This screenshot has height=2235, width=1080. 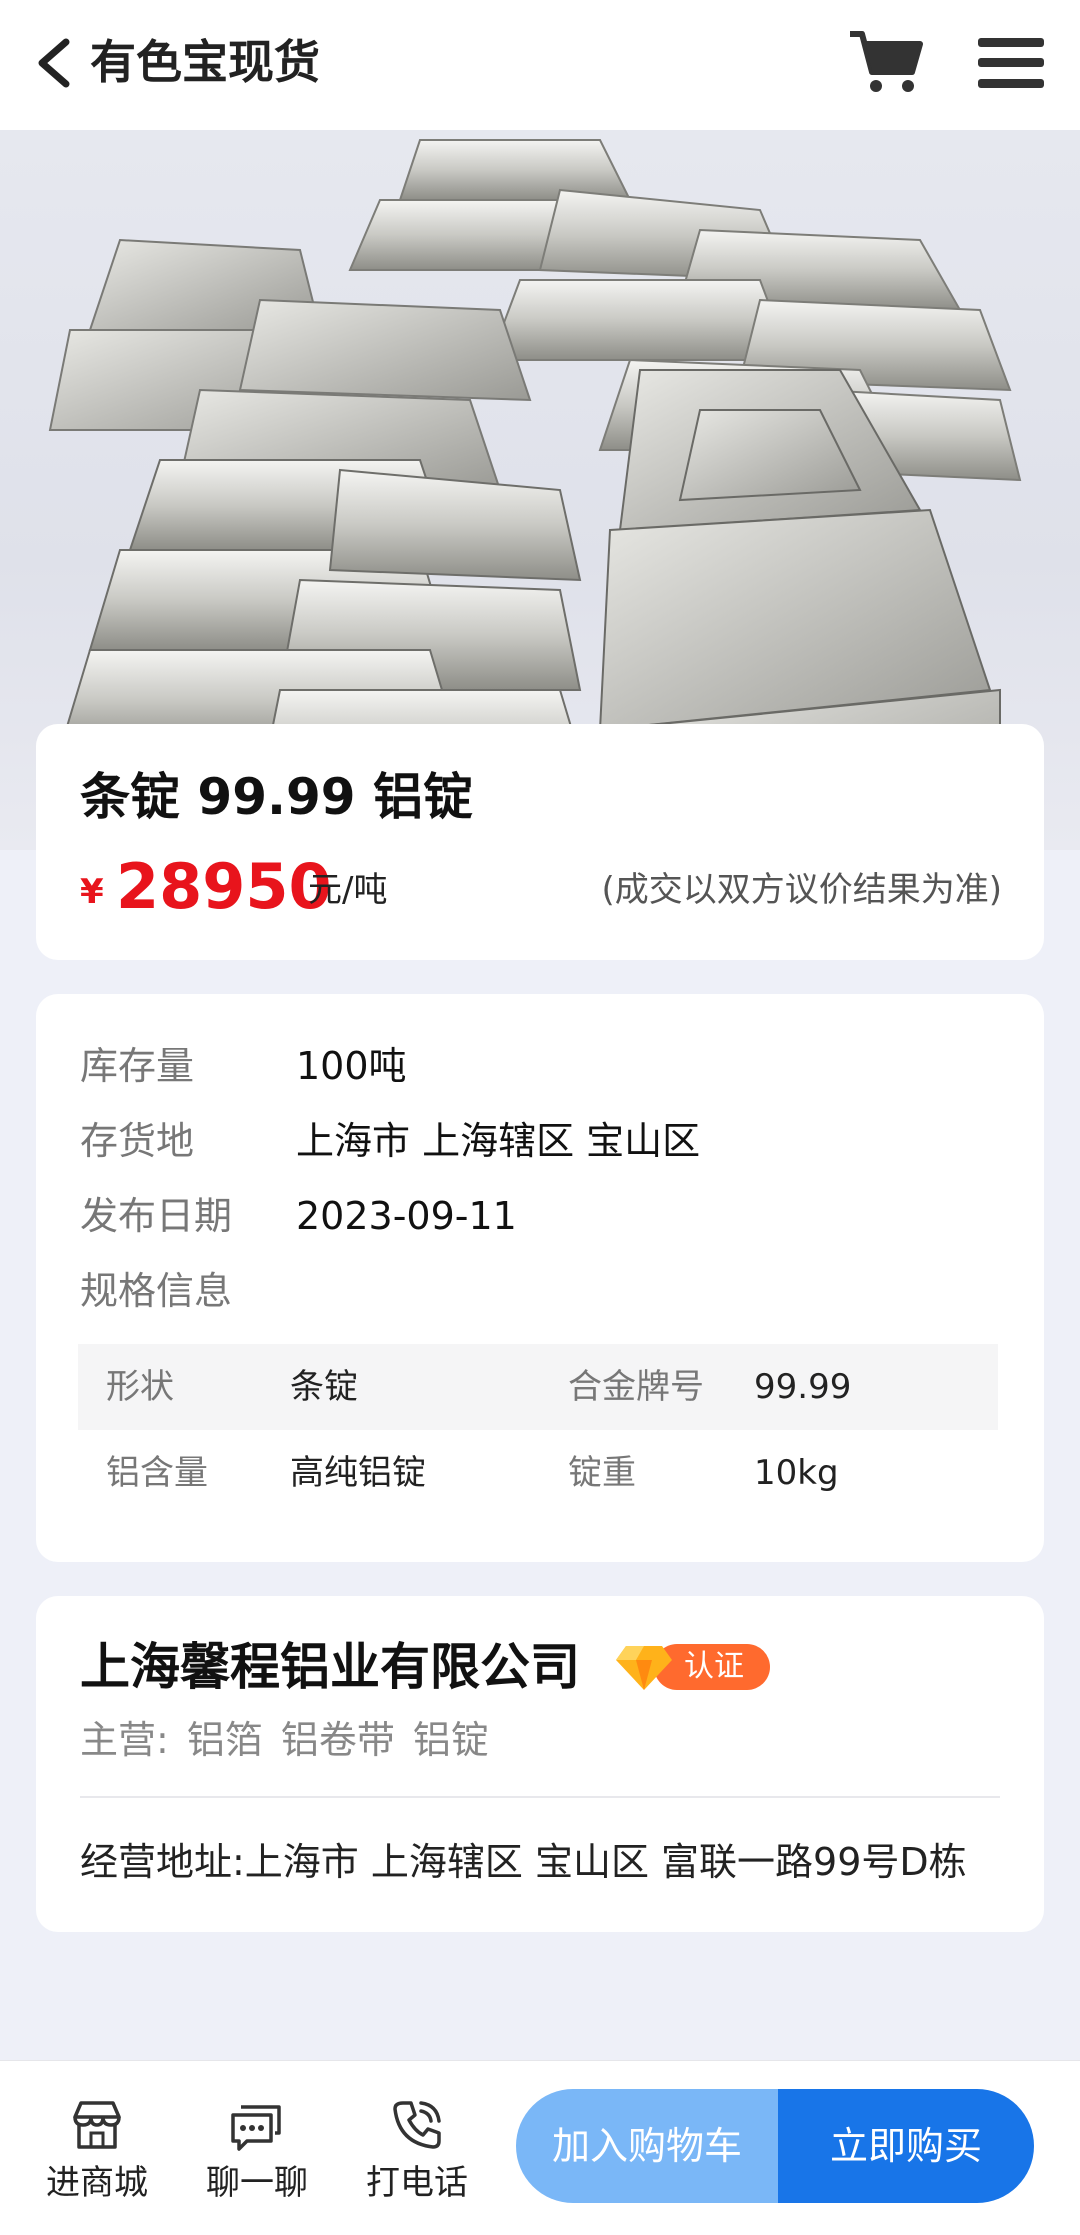 What do you see at coordinates (417, 2125) in the screenshot?
I see `phone-icon` at bounding box center [417, 2125].